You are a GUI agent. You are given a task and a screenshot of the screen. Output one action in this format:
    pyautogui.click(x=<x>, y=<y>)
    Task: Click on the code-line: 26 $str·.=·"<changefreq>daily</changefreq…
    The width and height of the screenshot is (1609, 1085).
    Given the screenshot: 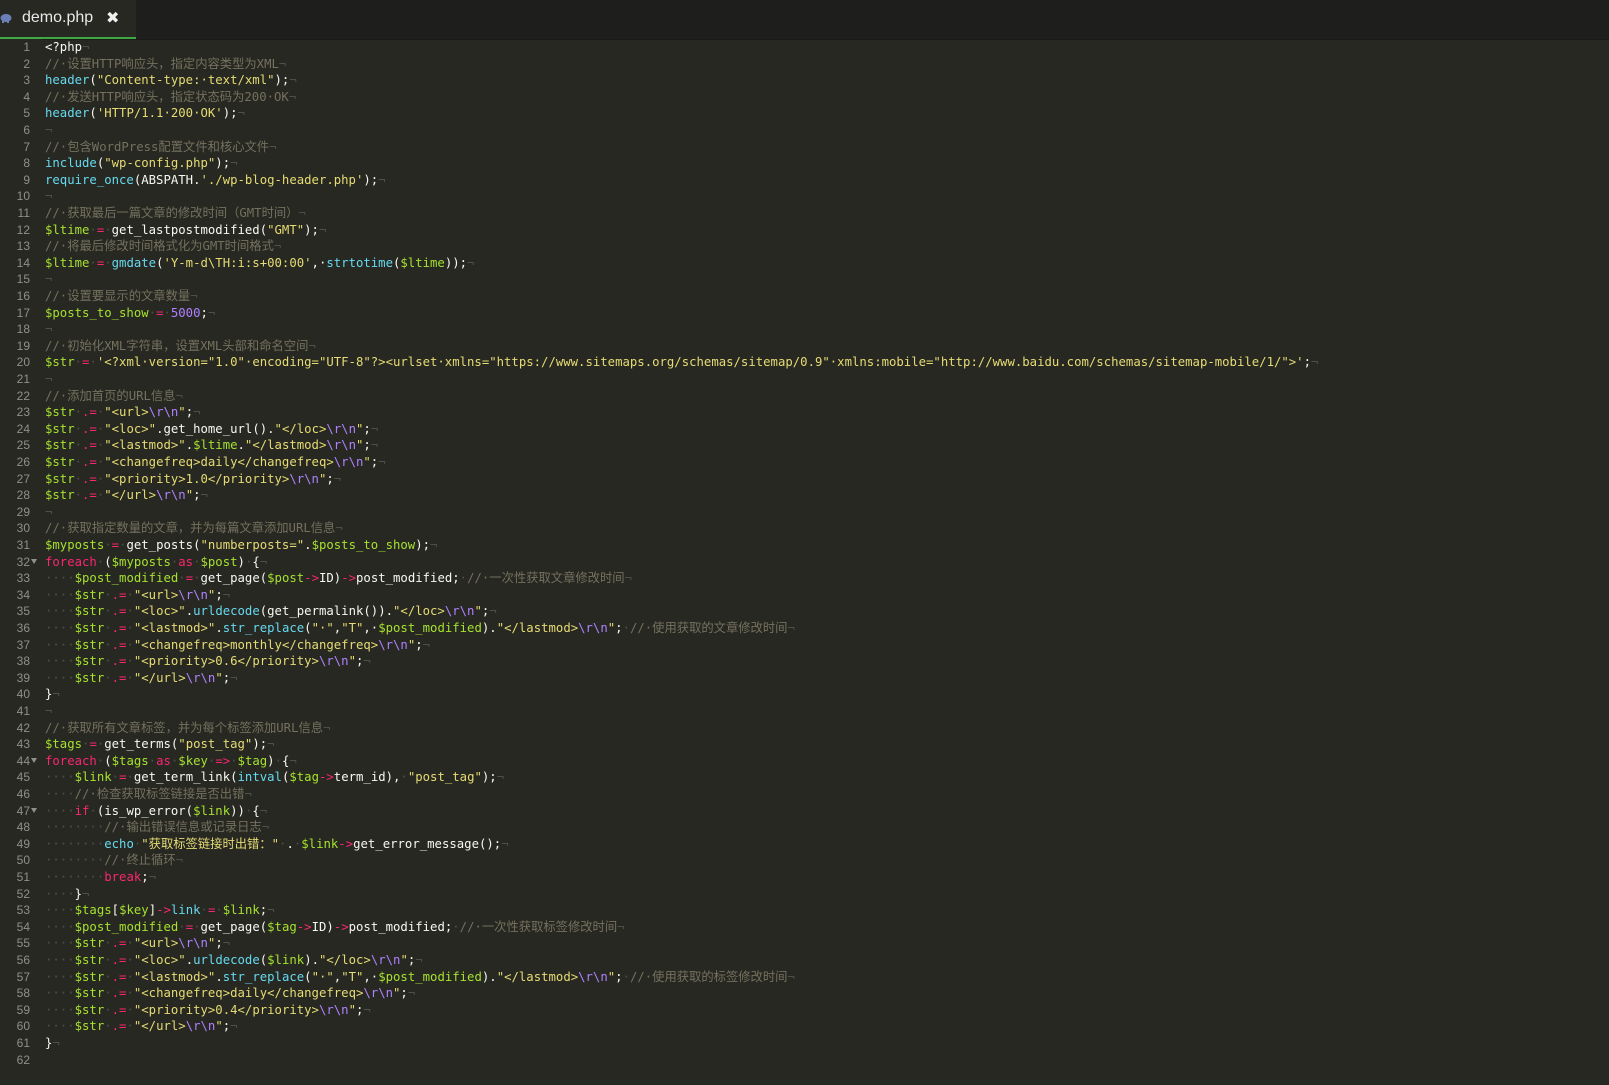 What is the action you would take?
    pyautogui.click(x=804, y=462)
    